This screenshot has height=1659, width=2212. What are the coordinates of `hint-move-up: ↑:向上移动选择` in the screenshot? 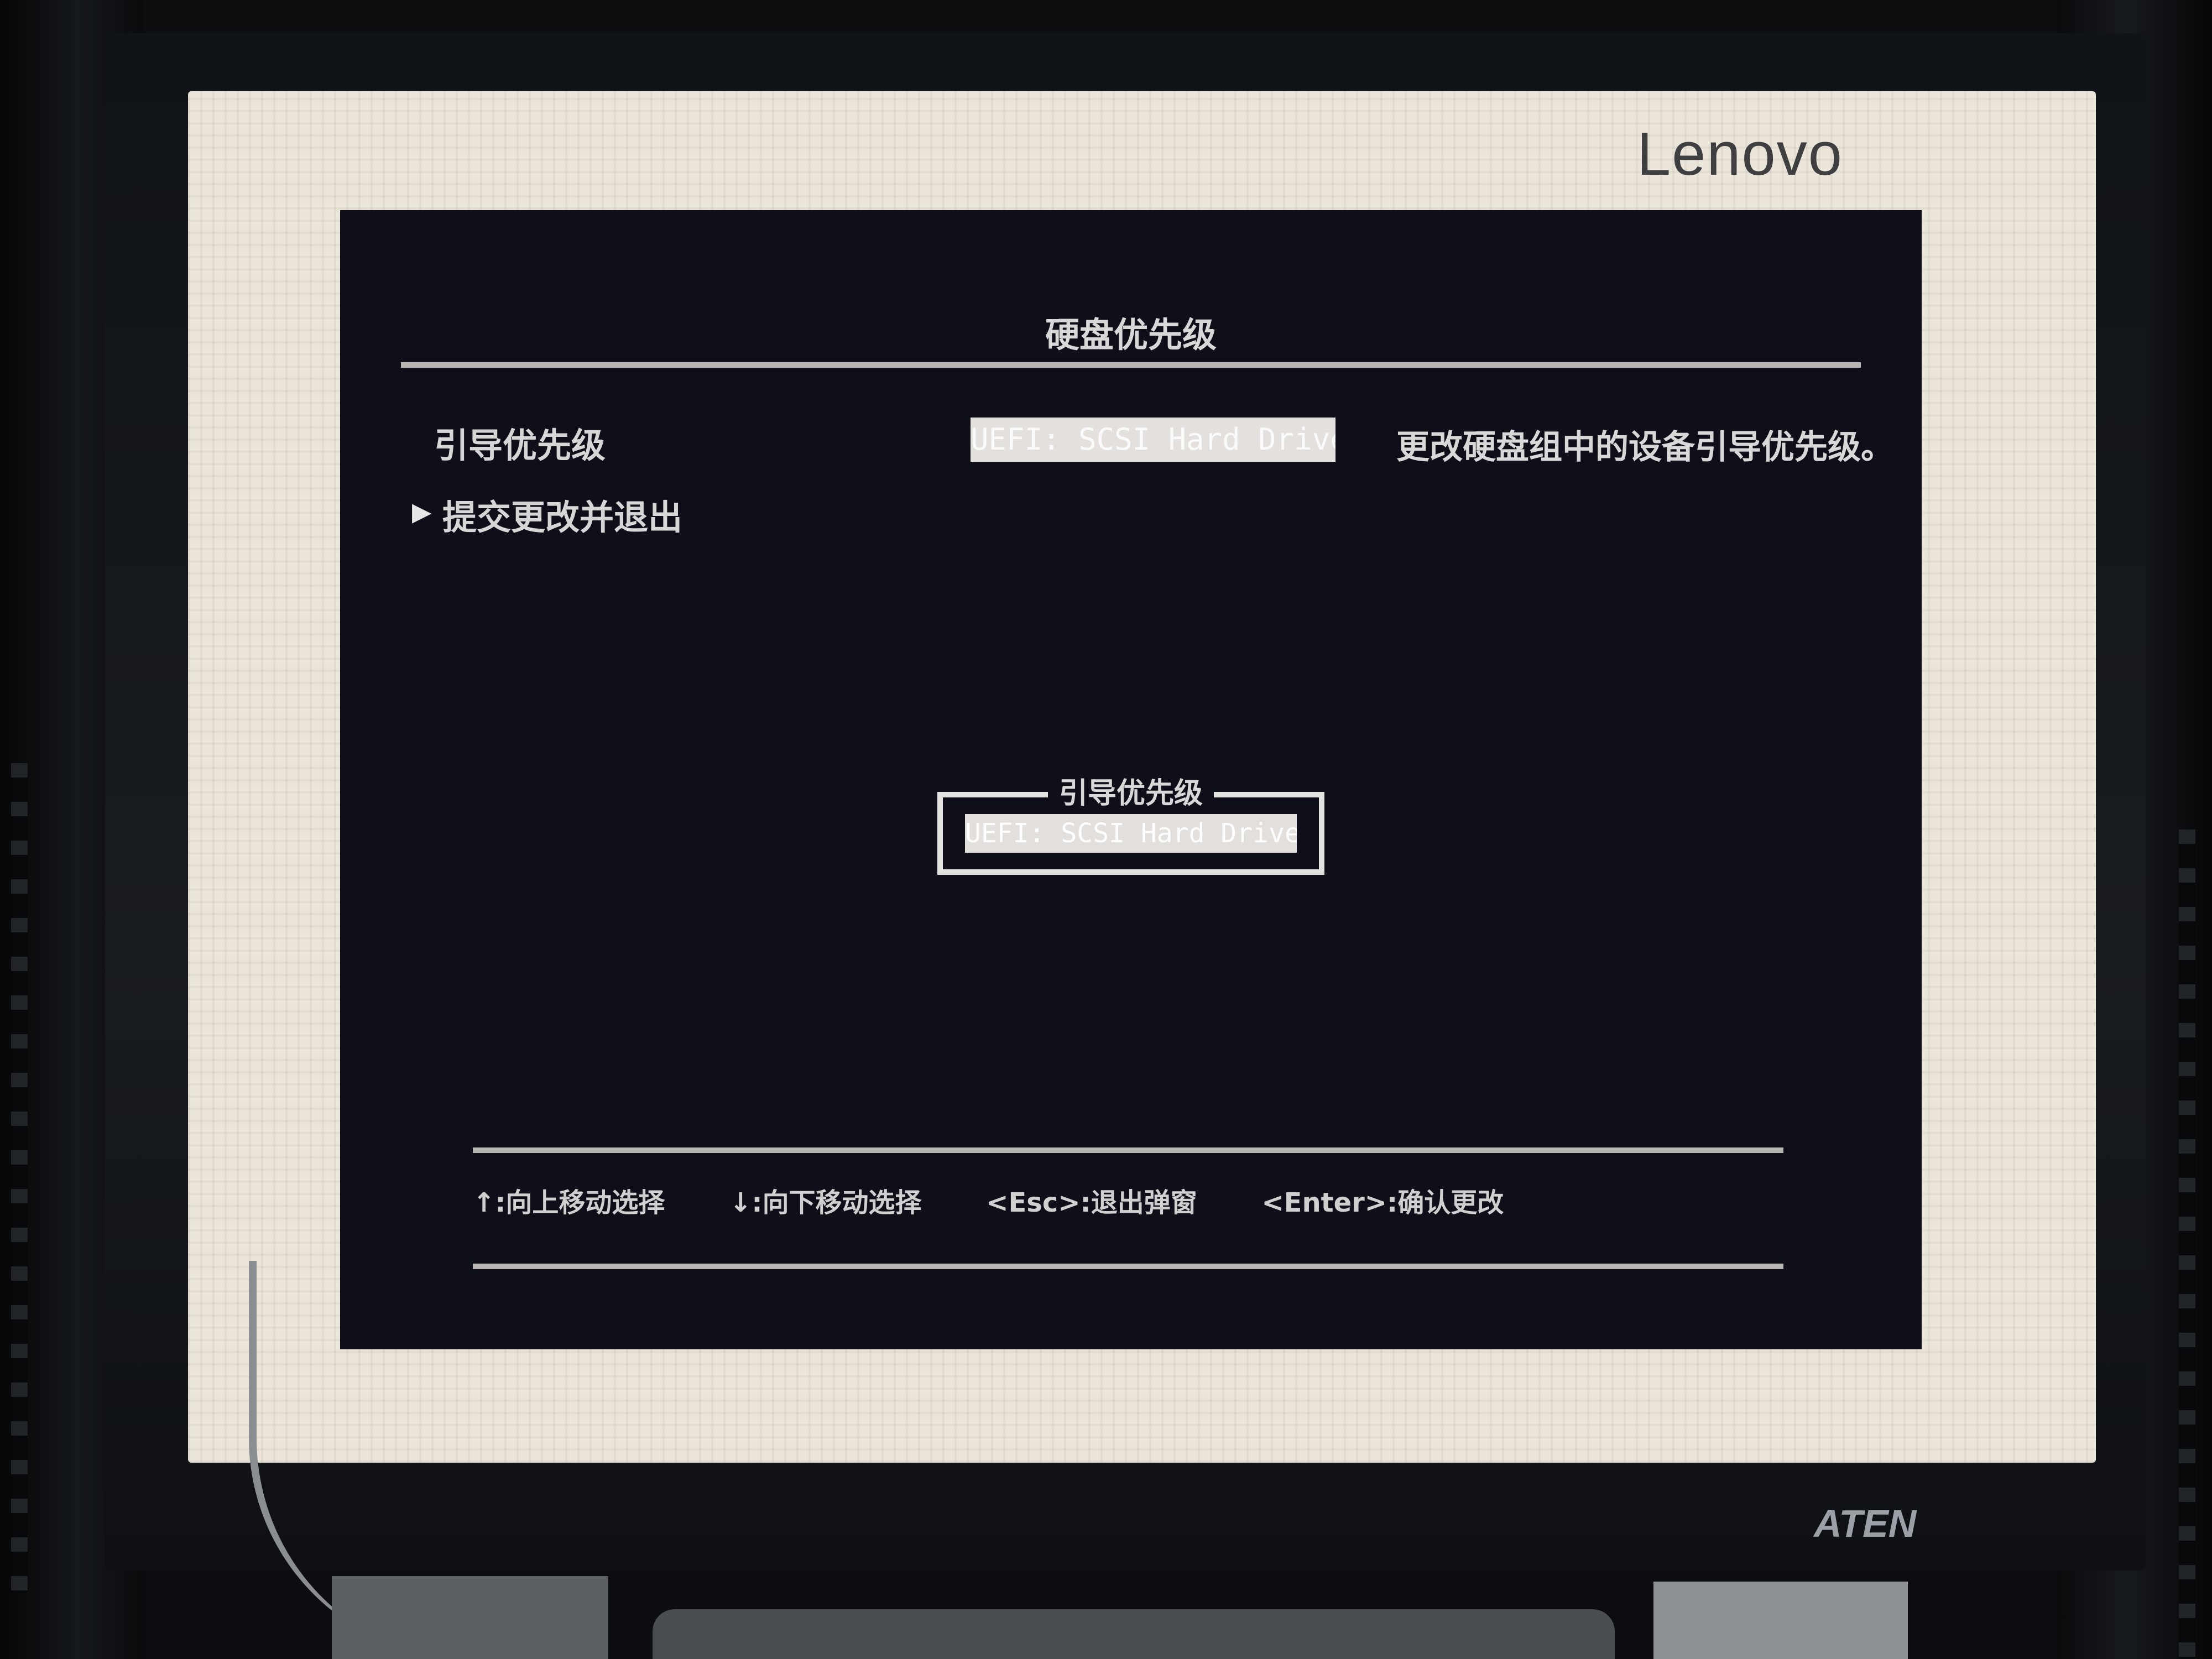 It's located at (569, 1202).